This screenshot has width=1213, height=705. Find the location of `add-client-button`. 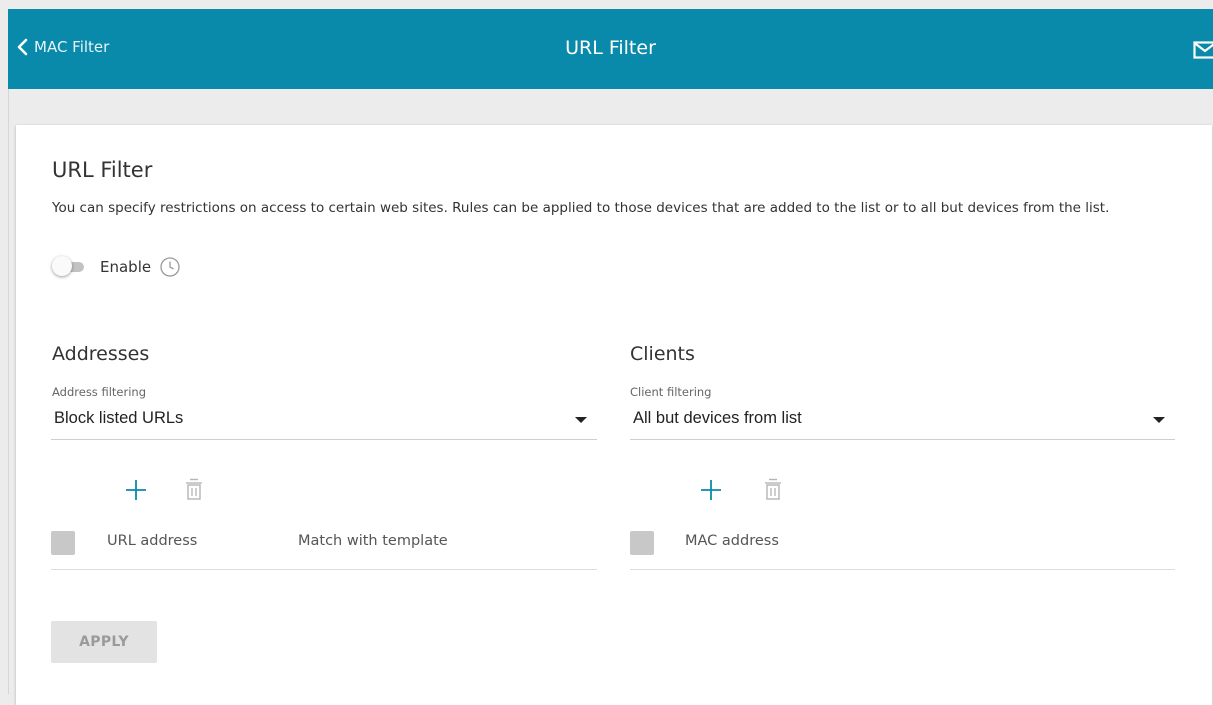

add-client-button is located at coordinates (711, 490).